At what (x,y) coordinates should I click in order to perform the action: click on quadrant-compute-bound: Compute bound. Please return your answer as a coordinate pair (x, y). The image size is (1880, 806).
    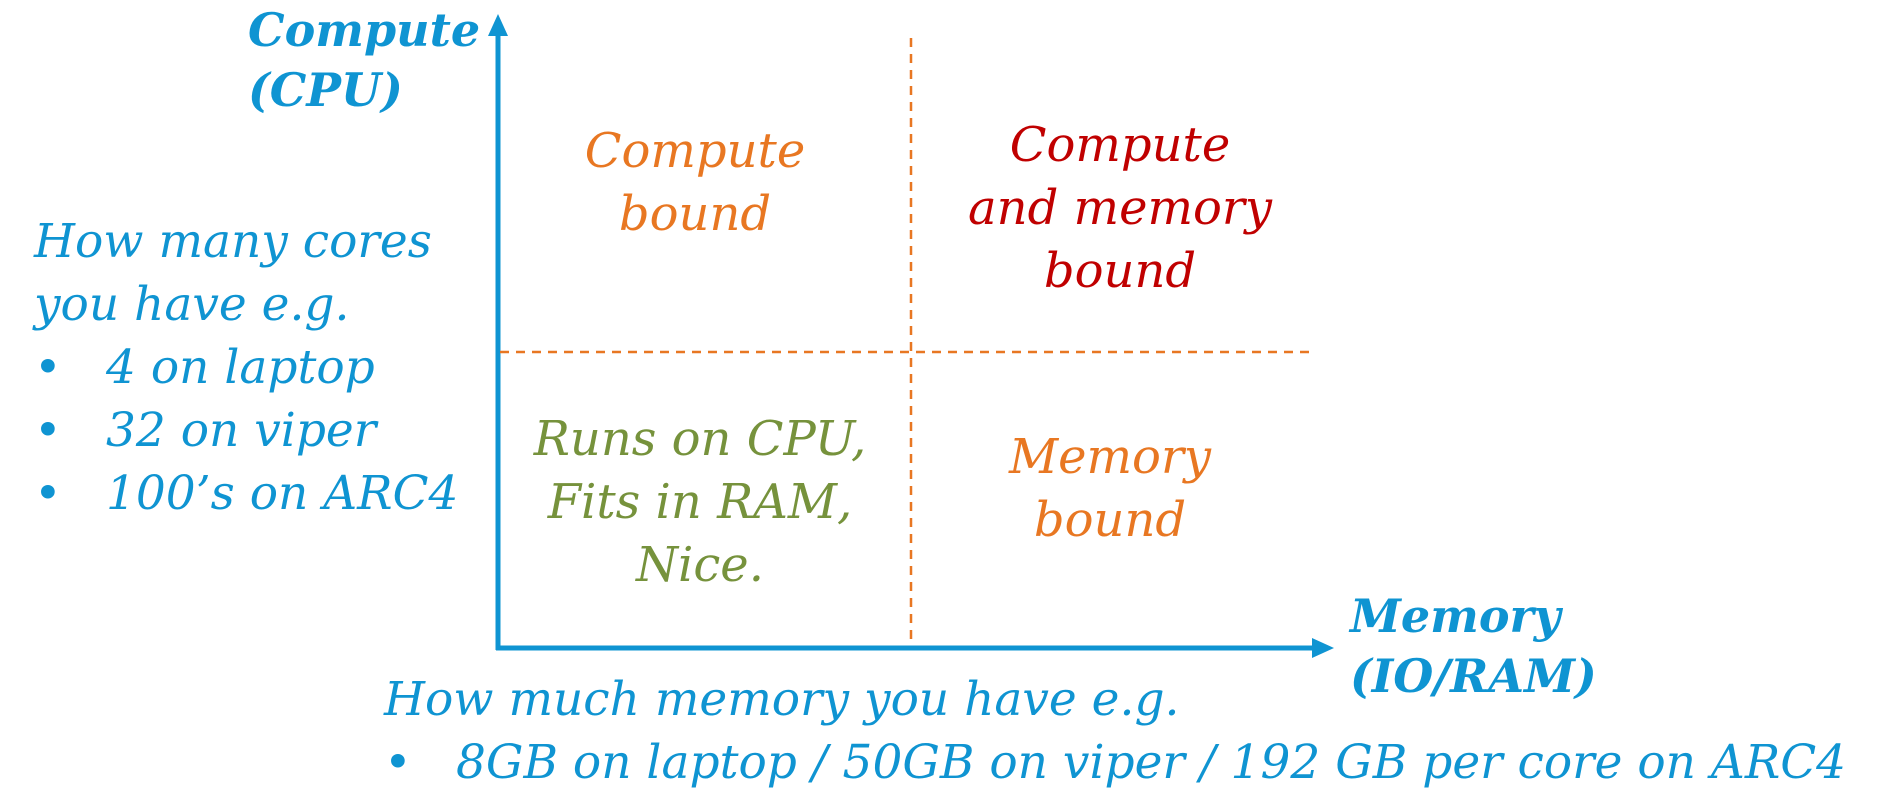
    Looking at the image, I should click on (695, 183).